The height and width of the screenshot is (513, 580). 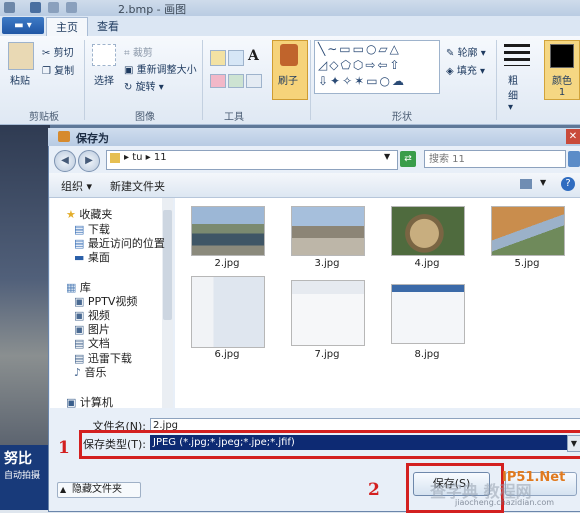 What do you see at coordinates (227, 263) in the screenshot?
I see `file-name: 2.jpg` at bounding box center [227, 263].